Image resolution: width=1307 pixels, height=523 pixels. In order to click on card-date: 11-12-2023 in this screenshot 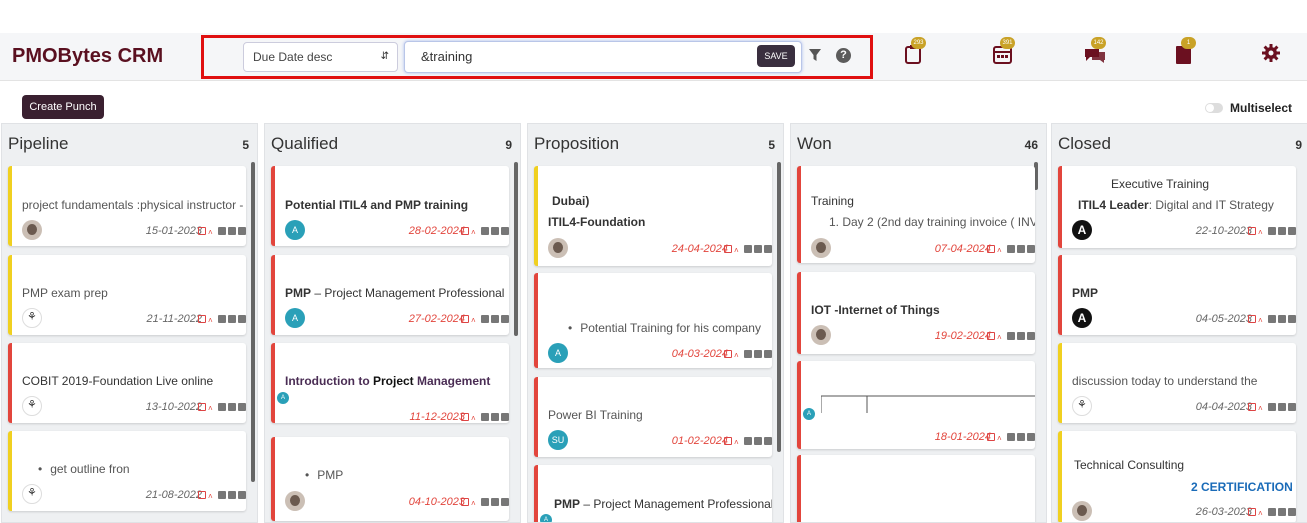, I will do `click(437, 417)`.